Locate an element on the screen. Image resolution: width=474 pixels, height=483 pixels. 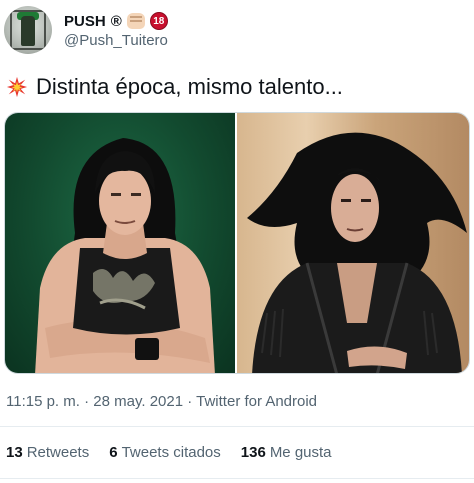
registered-mark: ® is located at coordinates (116, 21).